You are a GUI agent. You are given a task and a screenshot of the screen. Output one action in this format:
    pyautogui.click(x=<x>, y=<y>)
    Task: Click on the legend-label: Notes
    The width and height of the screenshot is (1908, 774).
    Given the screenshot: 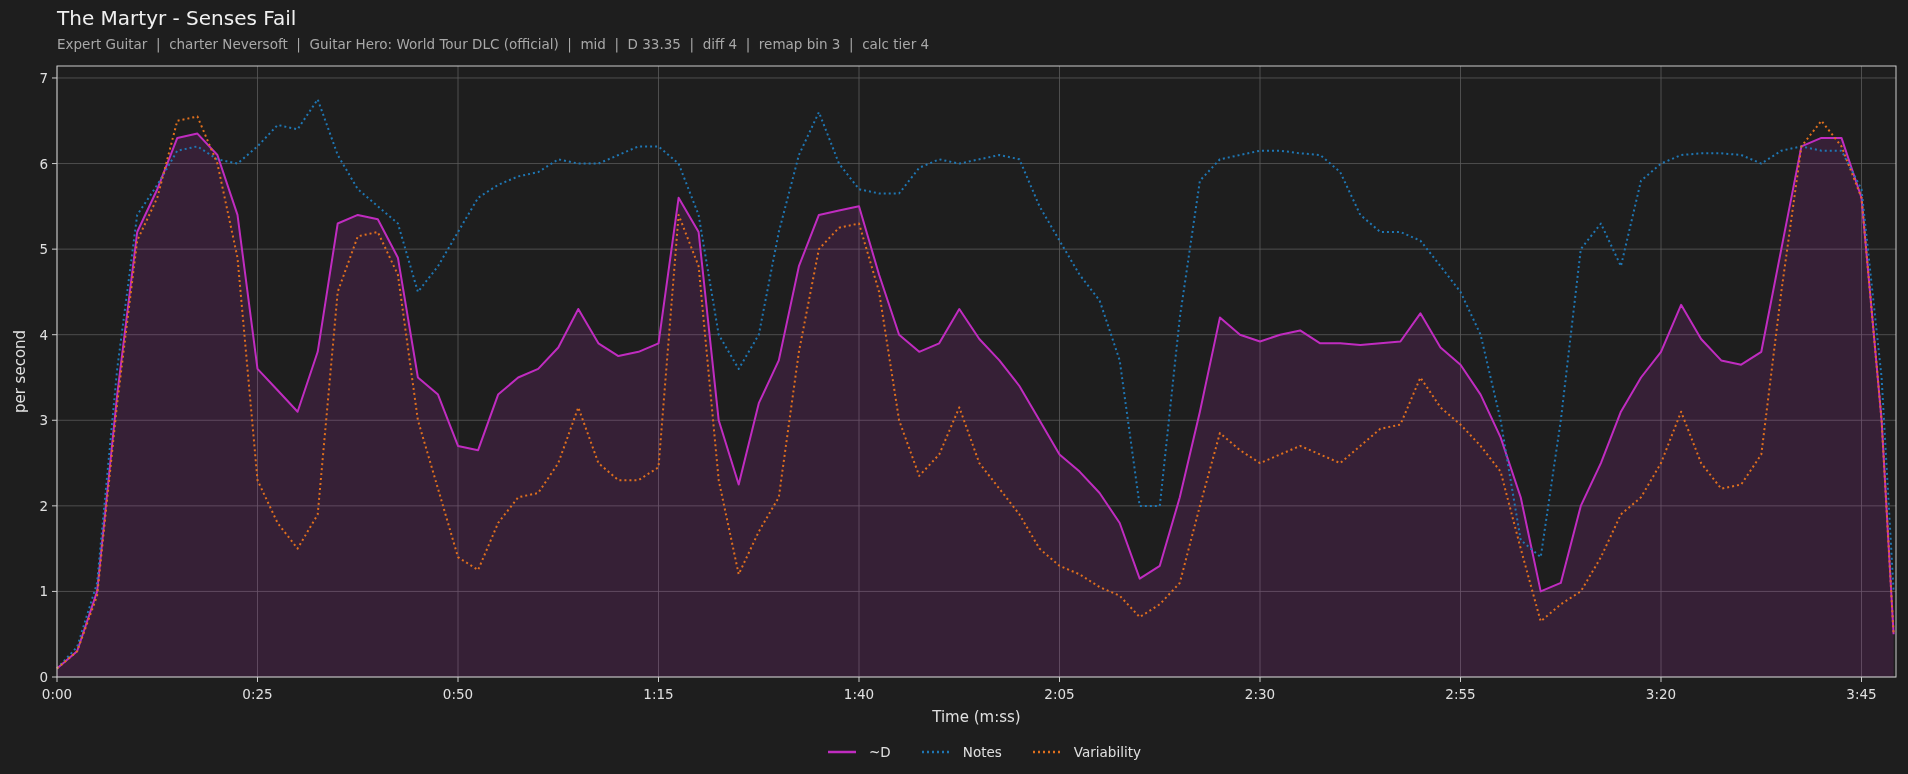 What is the action you would take?
    pyautogui.click(x=982, y=752)
    